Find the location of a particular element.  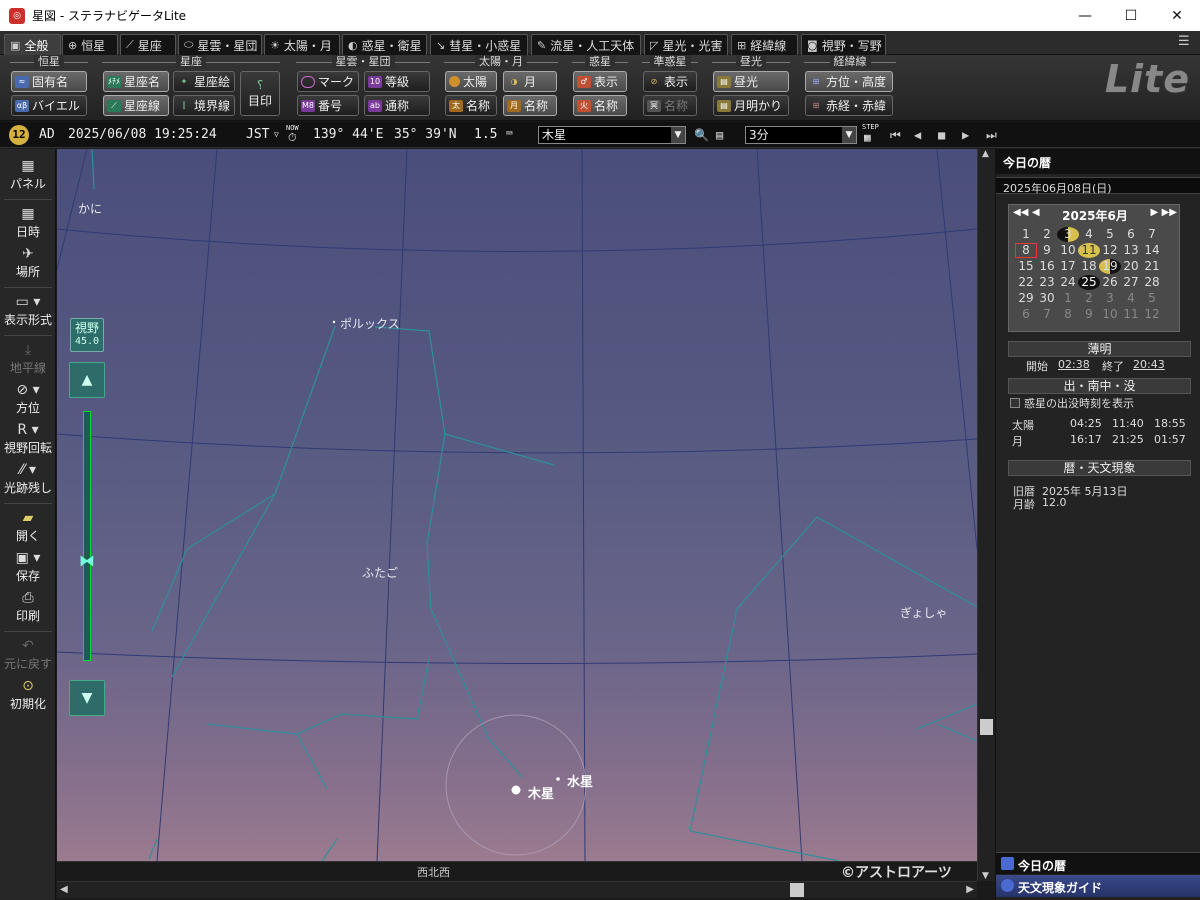

sun-button: 太陽 is located at coordinates (471, 81).